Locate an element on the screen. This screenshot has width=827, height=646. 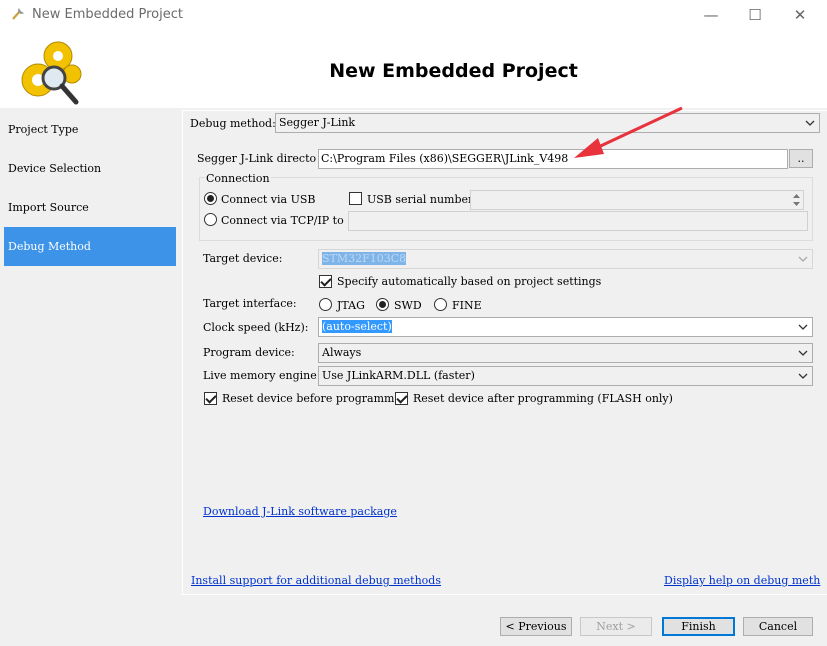
spinner-arrows-icon is located at coordinates (796, 200).